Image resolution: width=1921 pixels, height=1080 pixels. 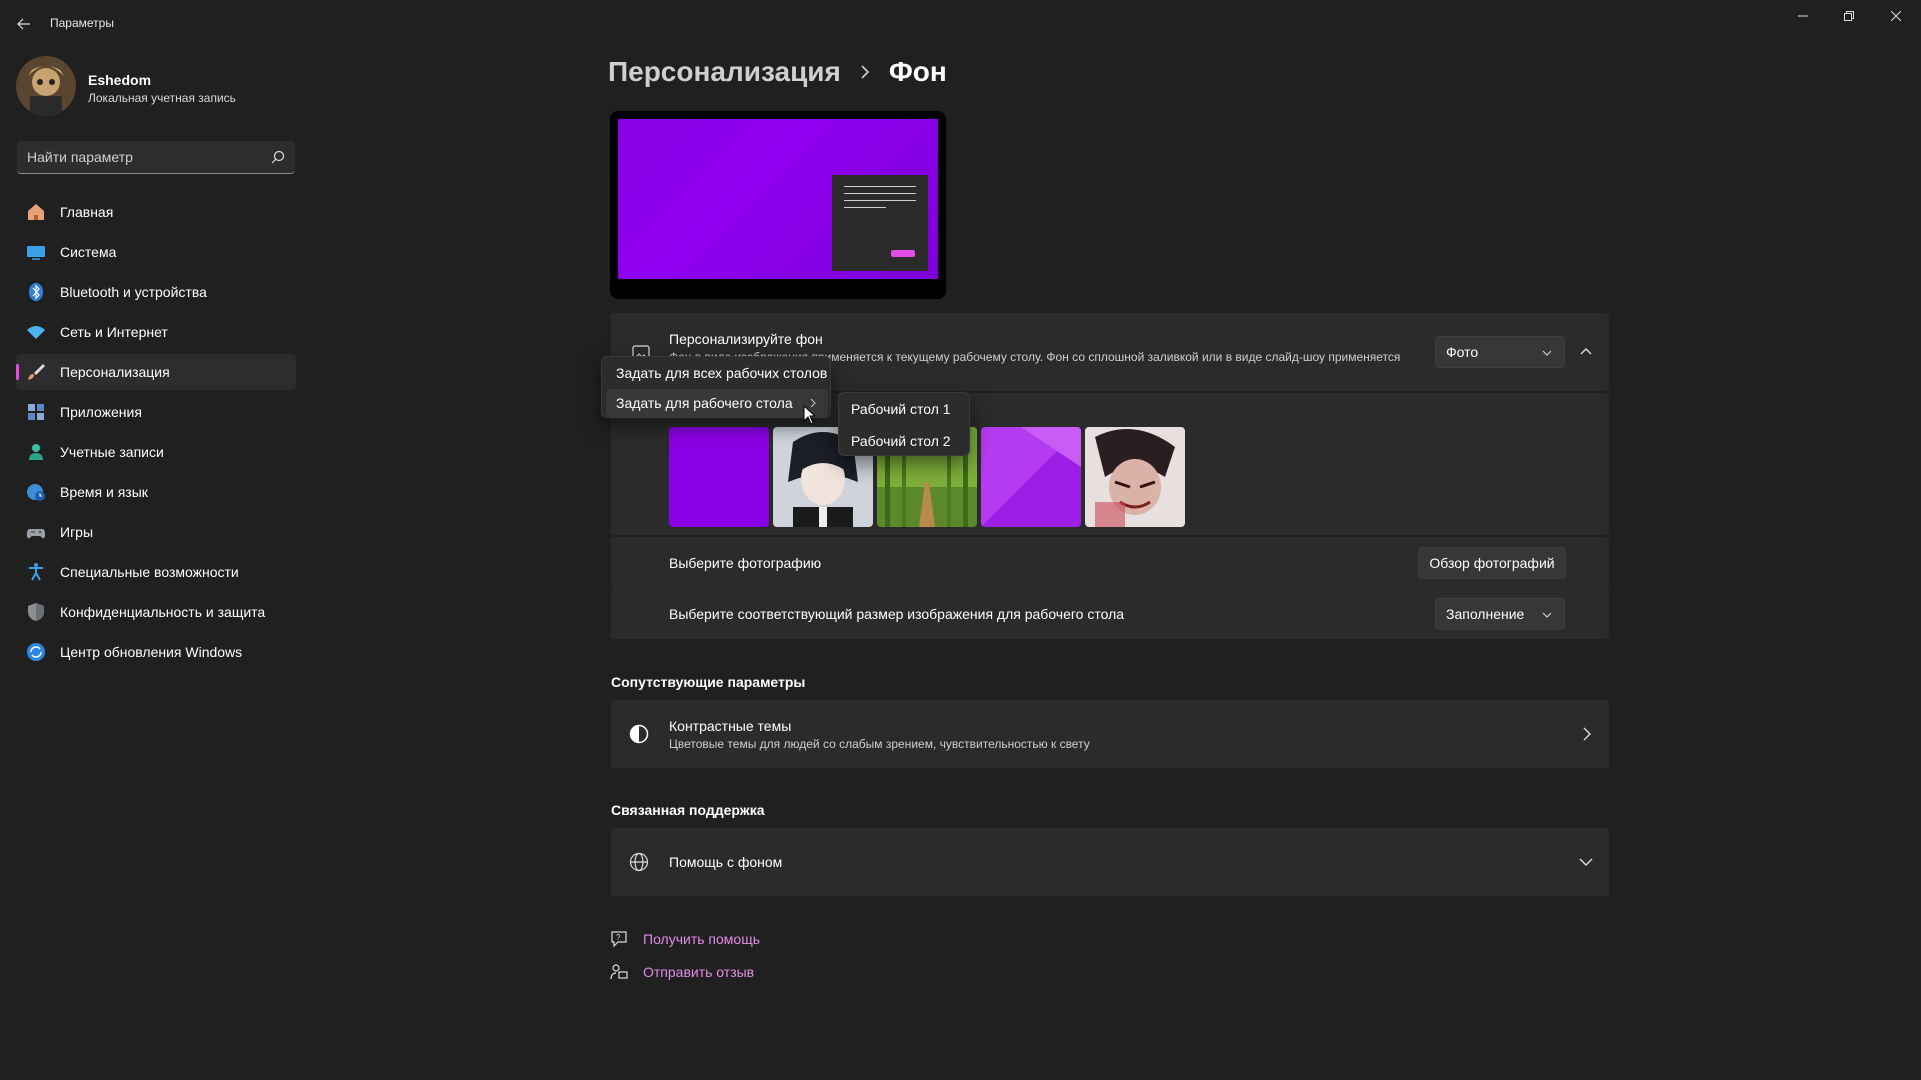 I want to click on brush-icon, so click(x=36, y=372).